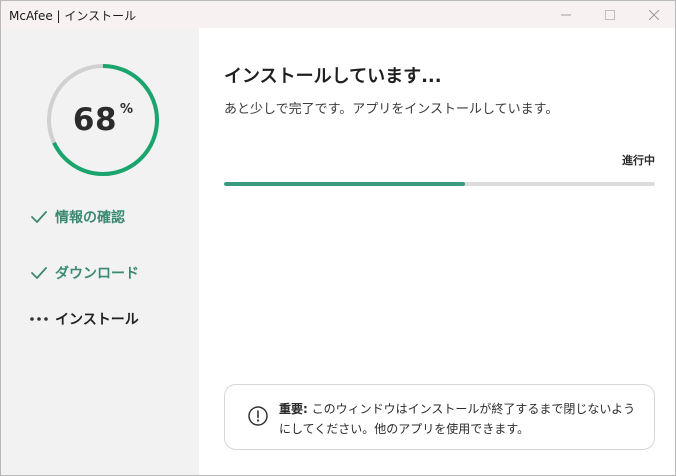 The height and width of the screenshot is (476, 676). Describe the element at coordinates (293, 409) in the screenshot. I see `notice-prefix: 重要:` at that location.